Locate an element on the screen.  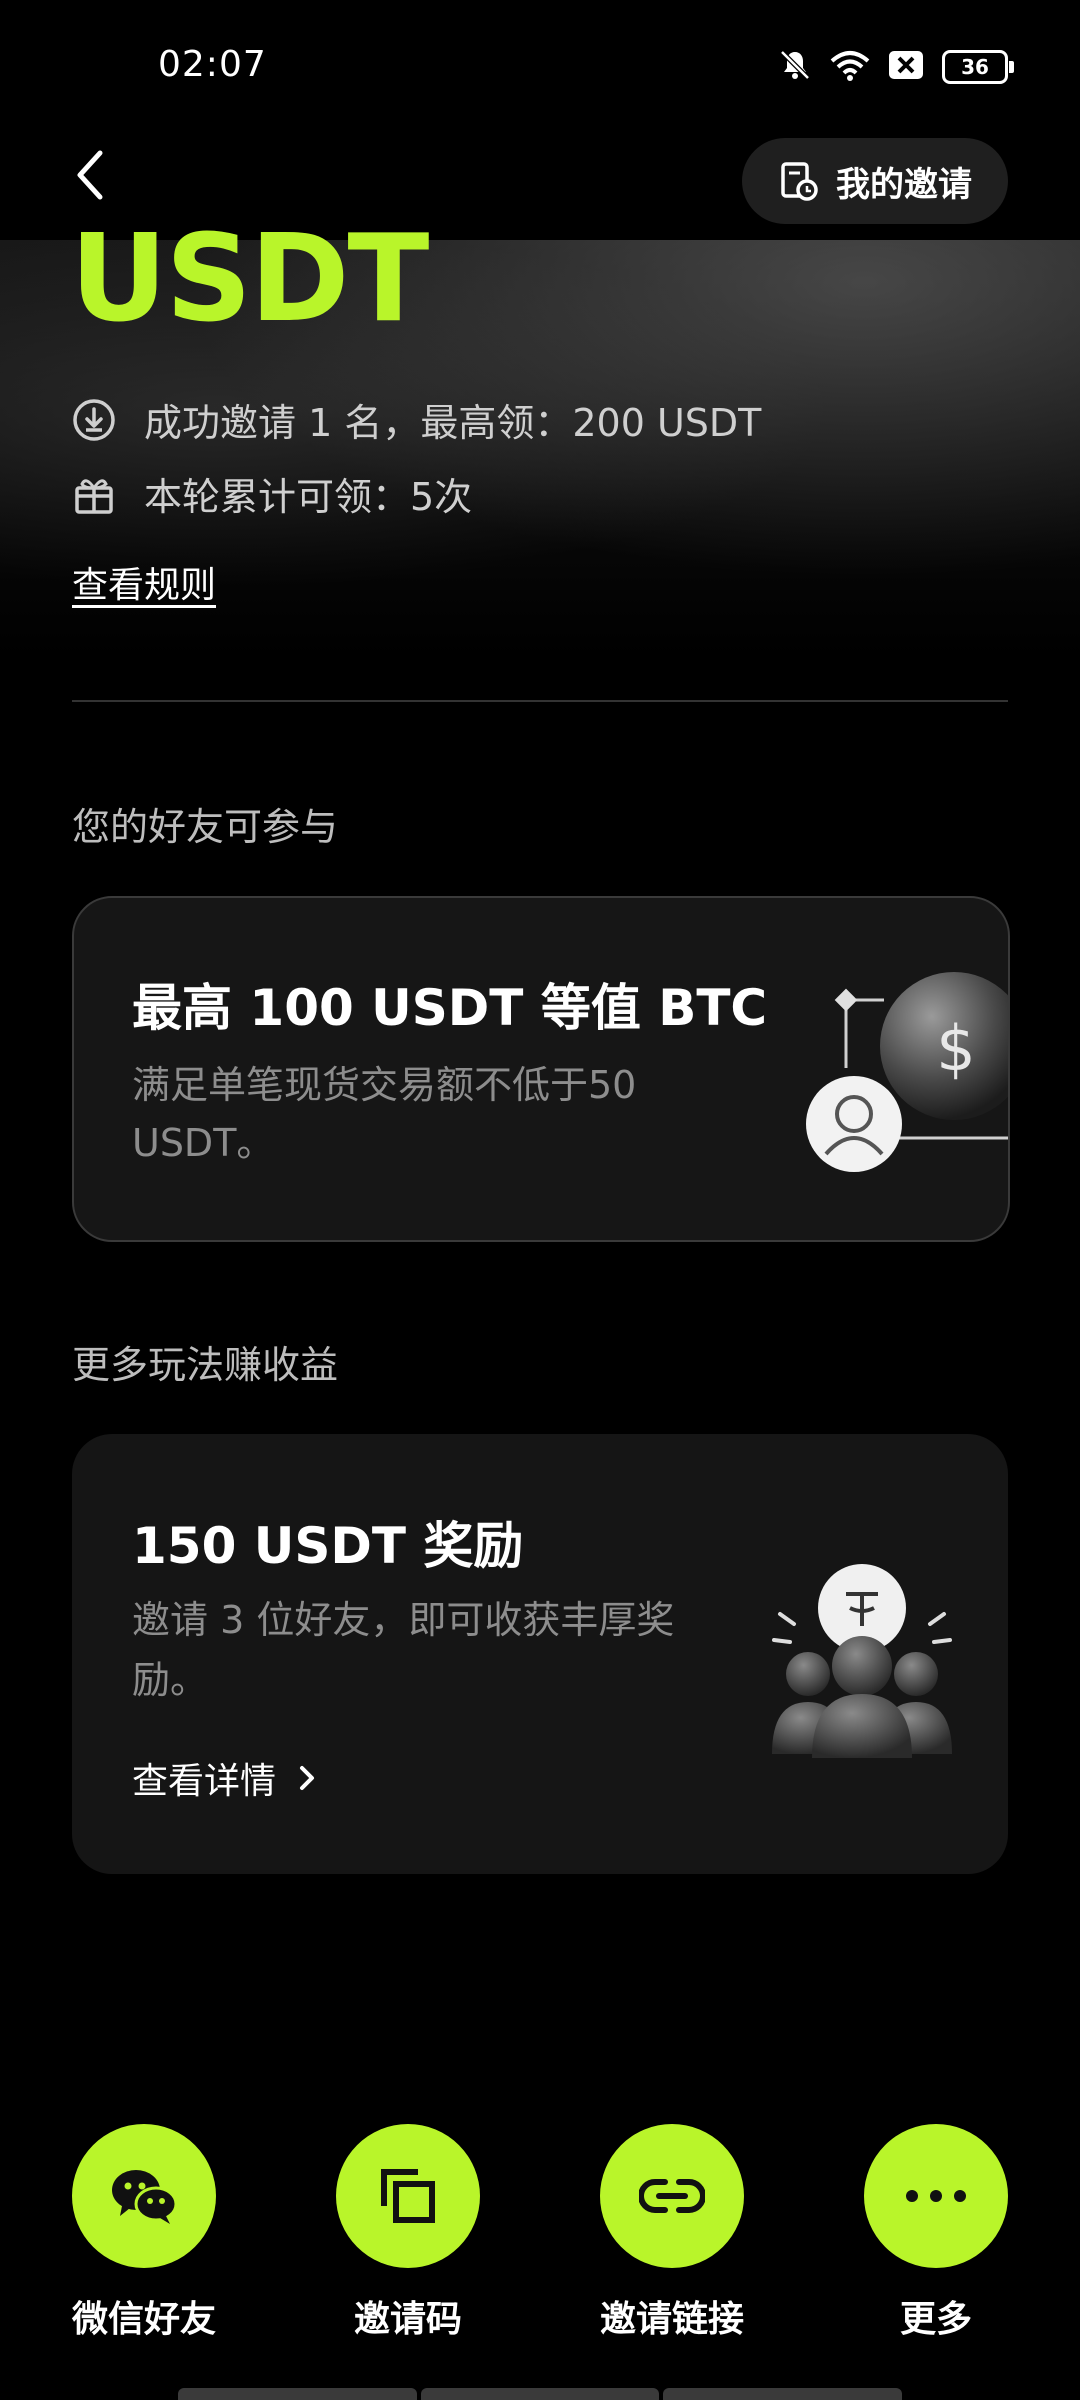
share-invite-code: 邀请码 is located at coordinates (408, 2233).